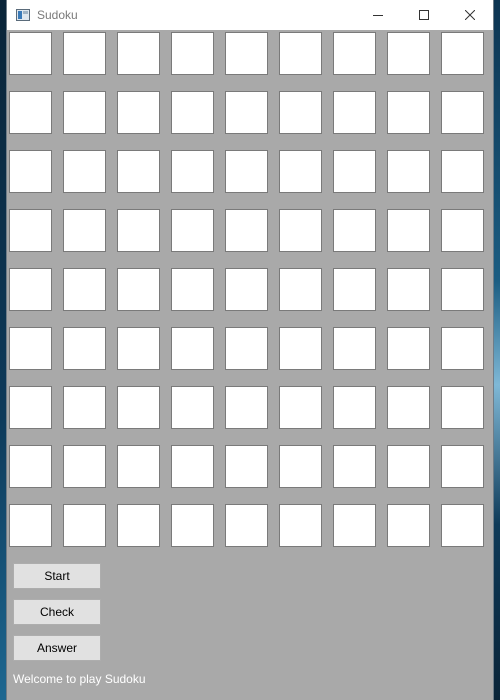 The height and width of the screenshot is (700, 500). I want to click on sudoku-cell-r2-c9, so click(462, 112).